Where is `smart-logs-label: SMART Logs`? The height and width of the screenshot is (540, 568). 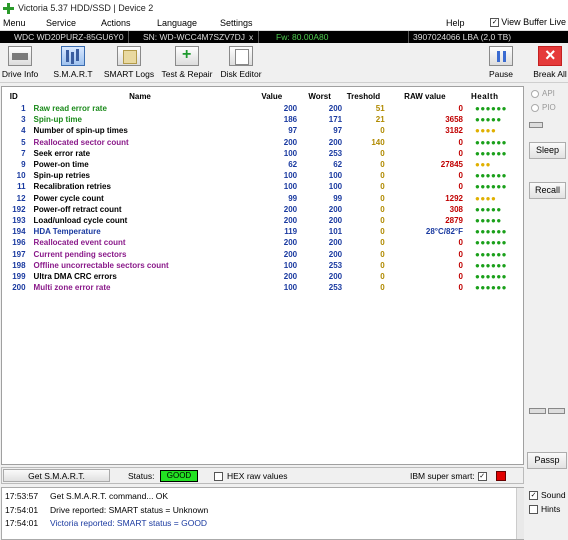 smart-logs-label: SMART Logs is located at coordinates (129, 74).